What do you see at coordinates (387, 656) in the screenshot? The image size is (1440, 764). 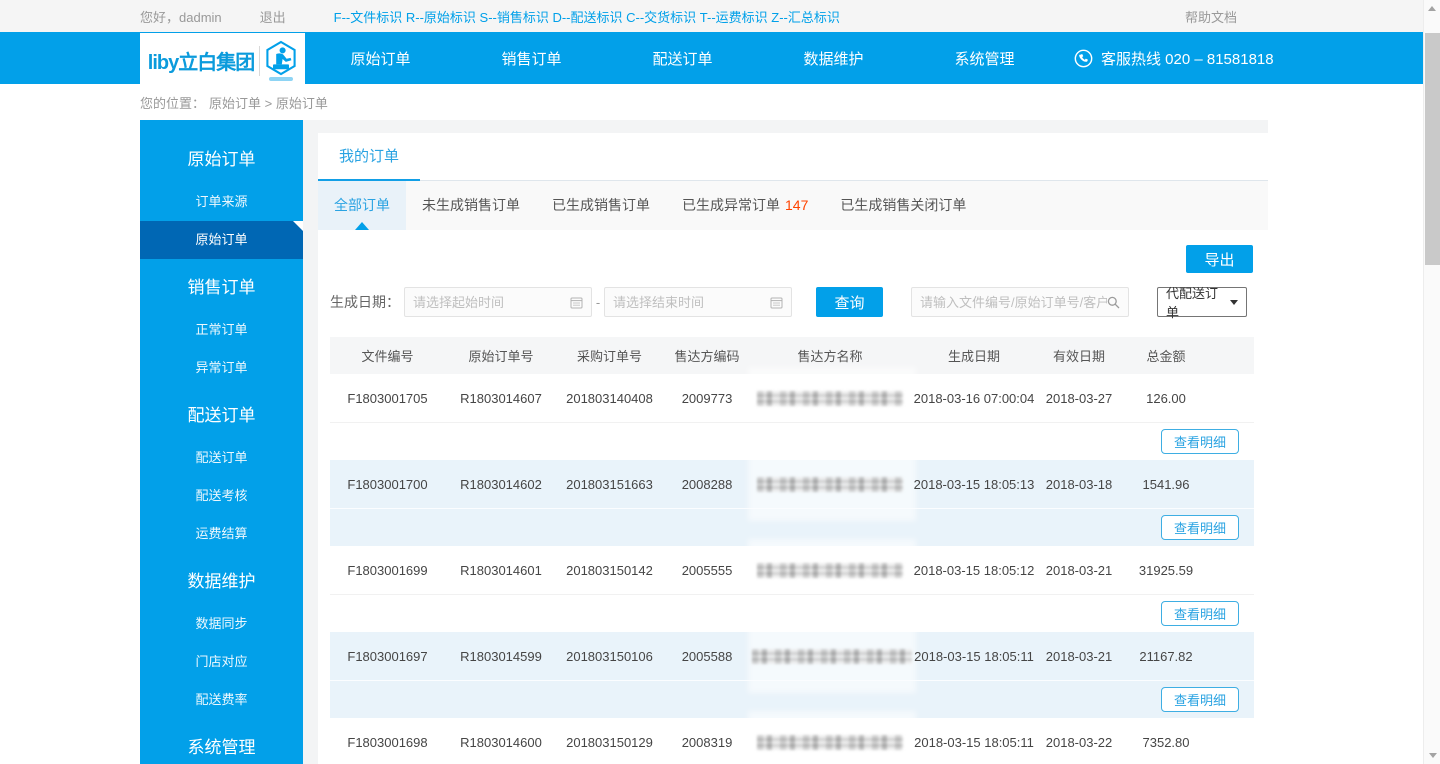 I see `cell-file-no: F1803001697` at bounding box center [387, 656].